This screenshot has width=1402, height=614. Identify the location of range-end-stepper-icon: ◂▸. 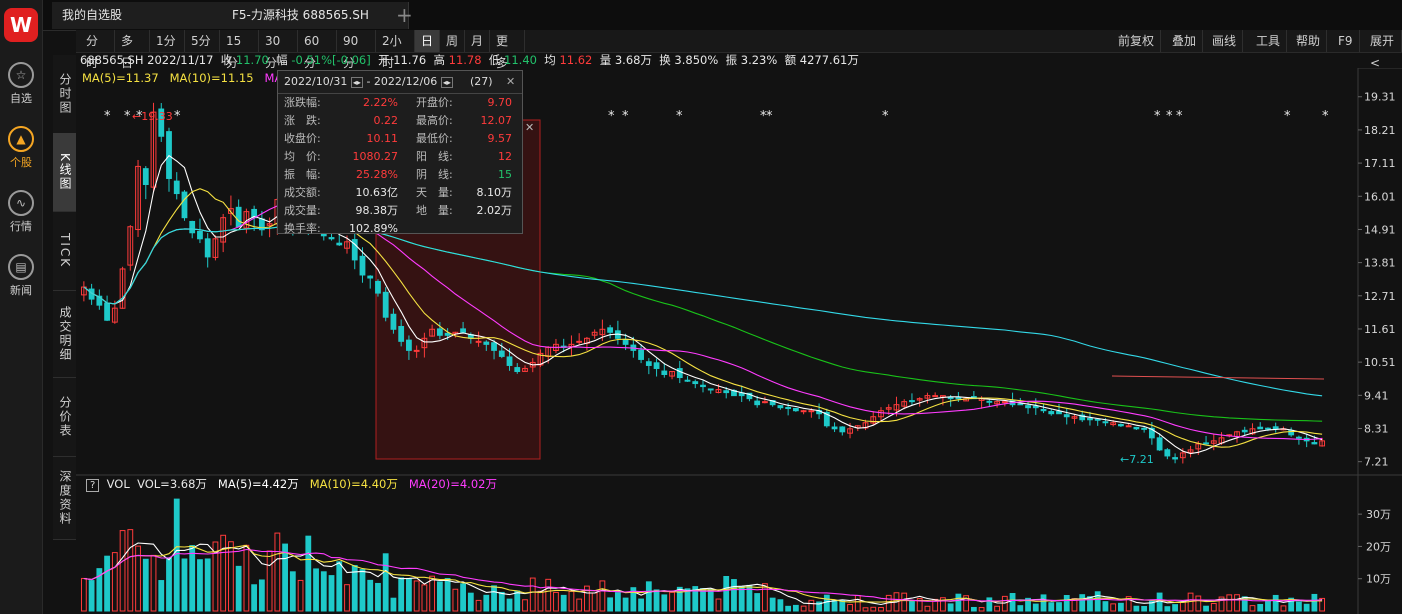
(446, 82).